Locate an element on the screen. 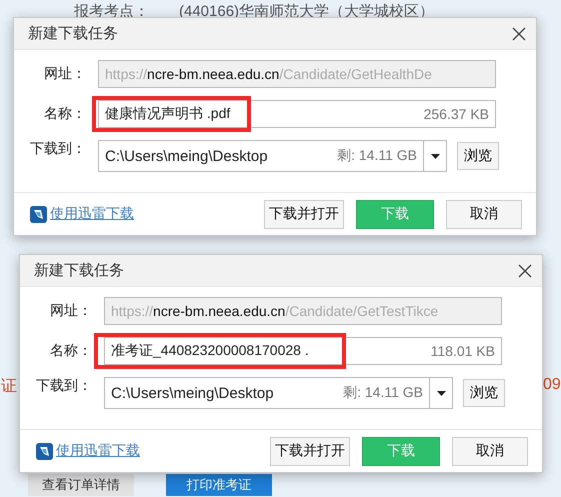 The image size is (561, 497). url-field: https://ncre-bm.neea.edu.cn/Candidate/GetTestTikce is located at coordinates (303, 311).